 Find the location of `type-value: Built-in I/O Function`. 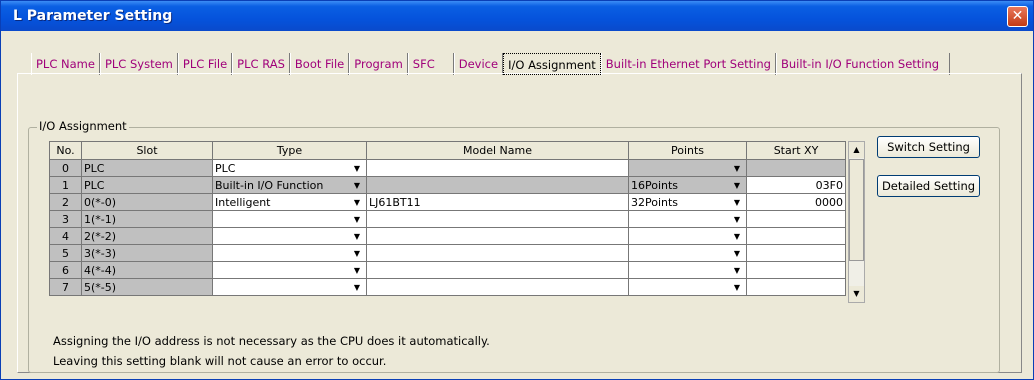

type-value: Built-in I/O Function is located at coordinates (269, 185).